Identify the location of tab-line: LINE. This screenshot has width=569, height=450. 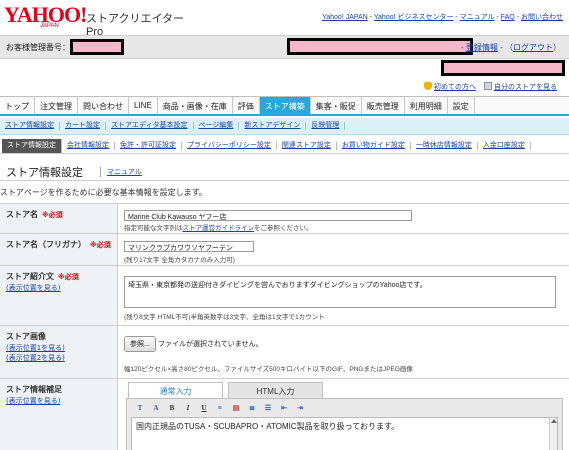
(143, 105).